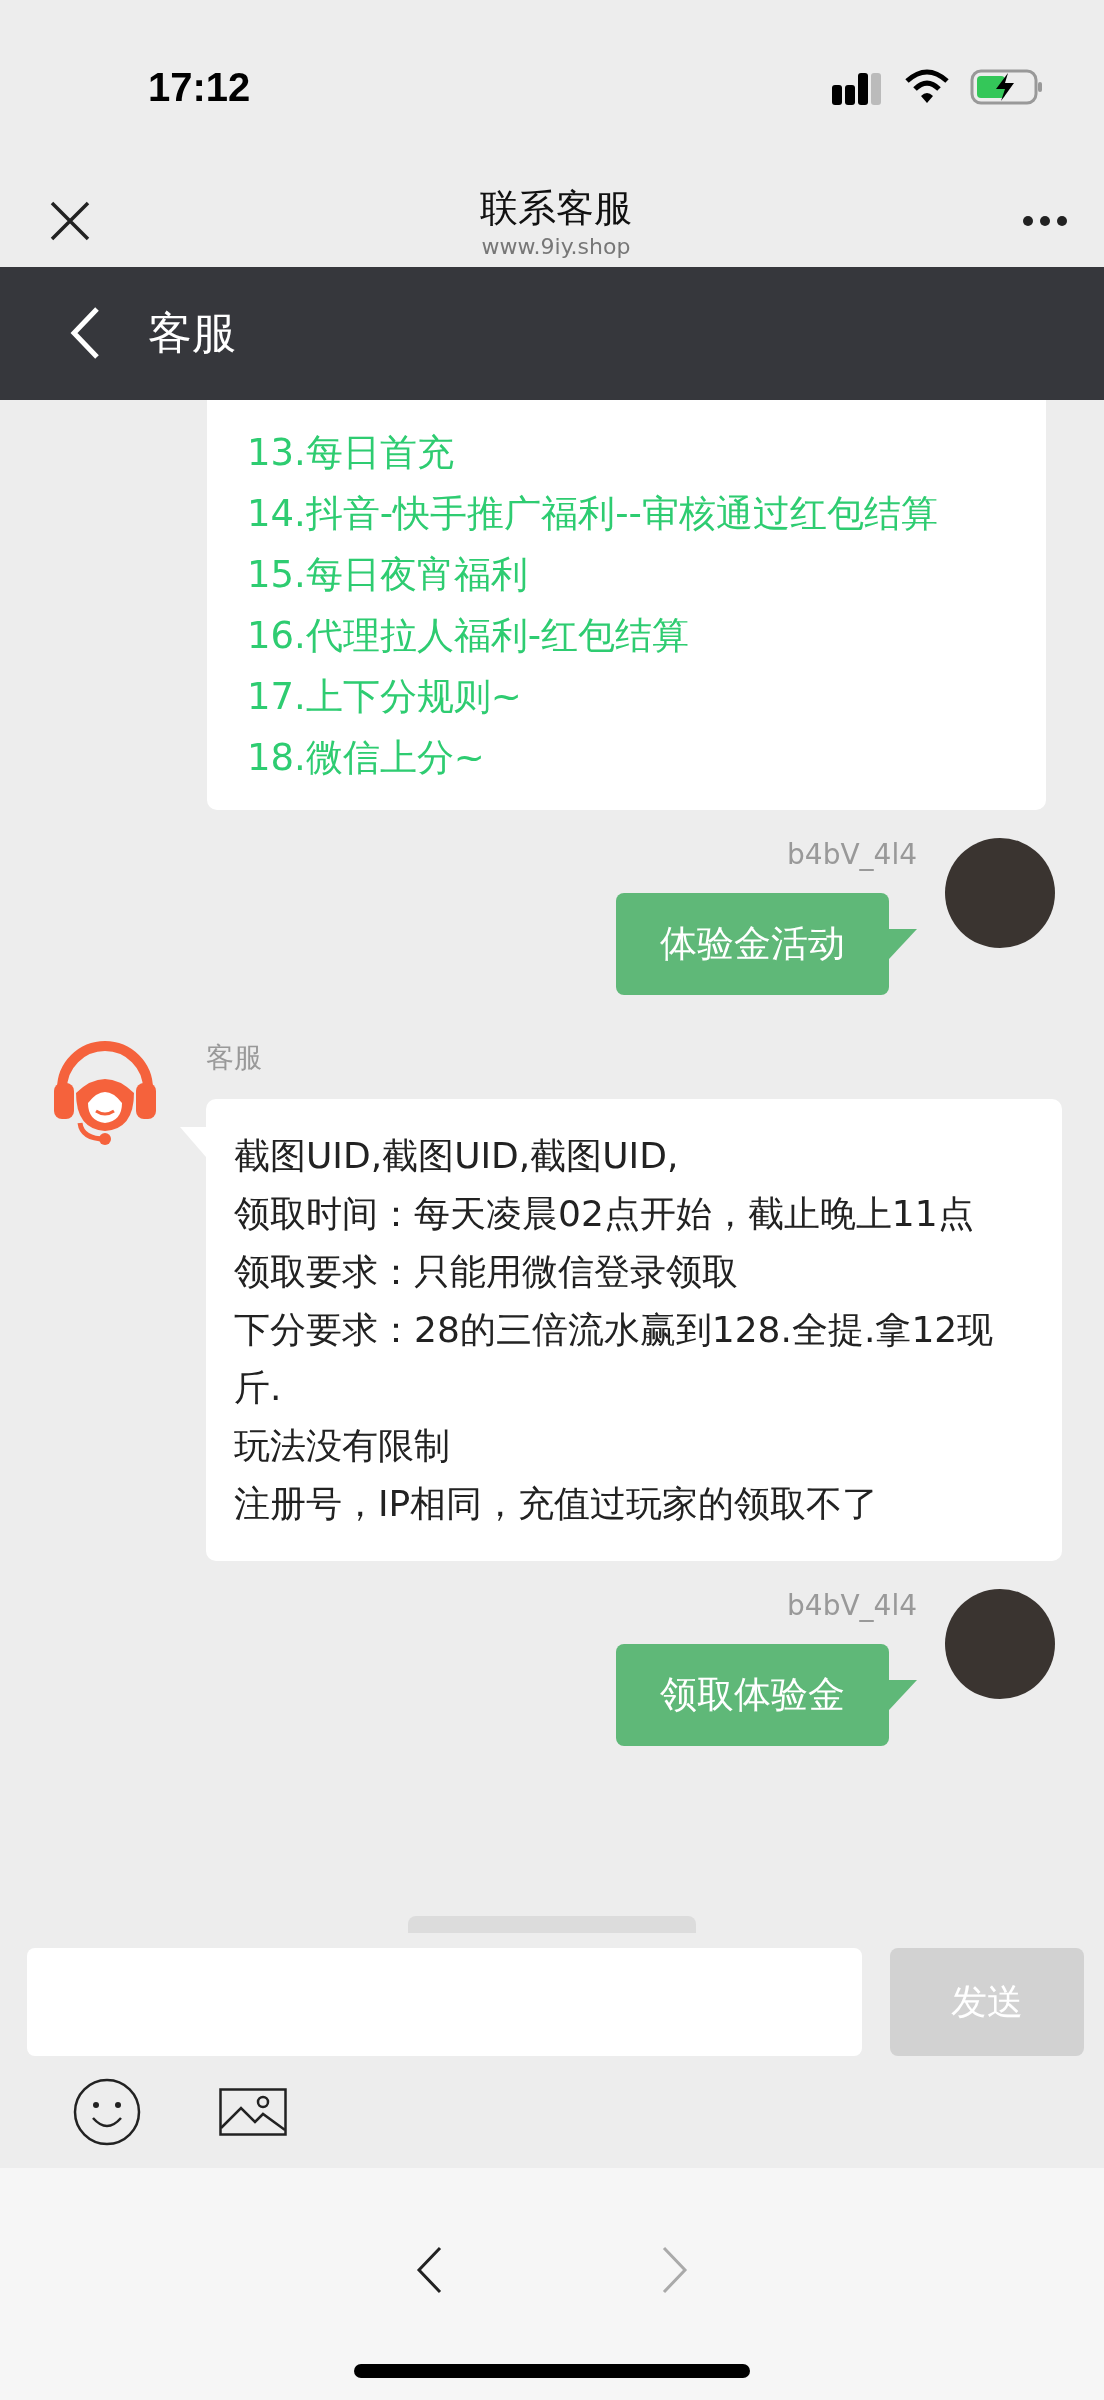 The image size is (1104, 2400). Describe the element at coordinates (387, 574) in the screenshot. I see `menu-link: 15.每日夜宵福利` at that location.